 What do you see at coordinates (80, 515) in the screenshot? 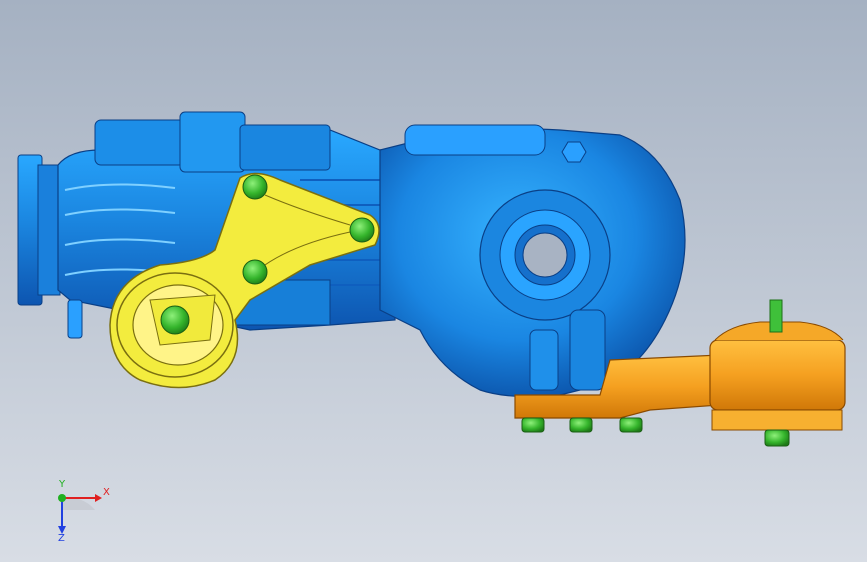
I see `axis-triad: X Y Z` at bounding box center [80, 515].